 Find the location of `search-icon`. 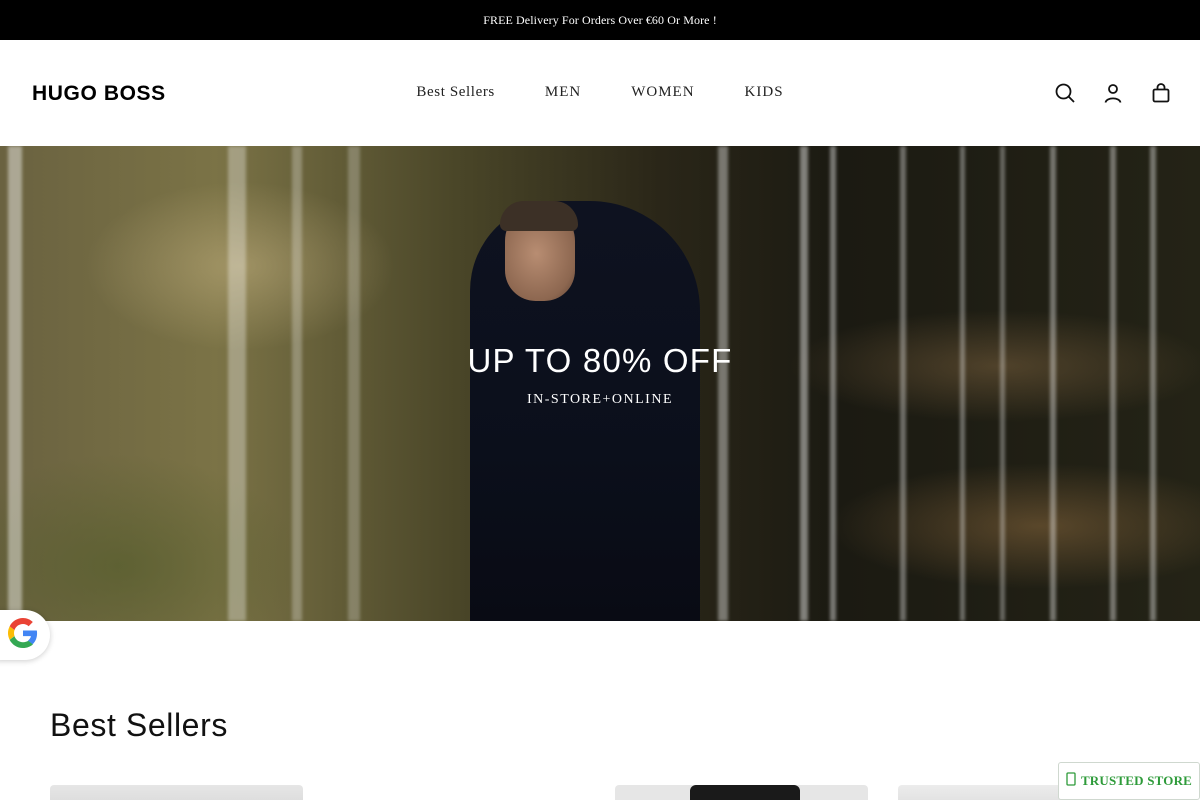

search-icon is located at coordinates (1065, 93).